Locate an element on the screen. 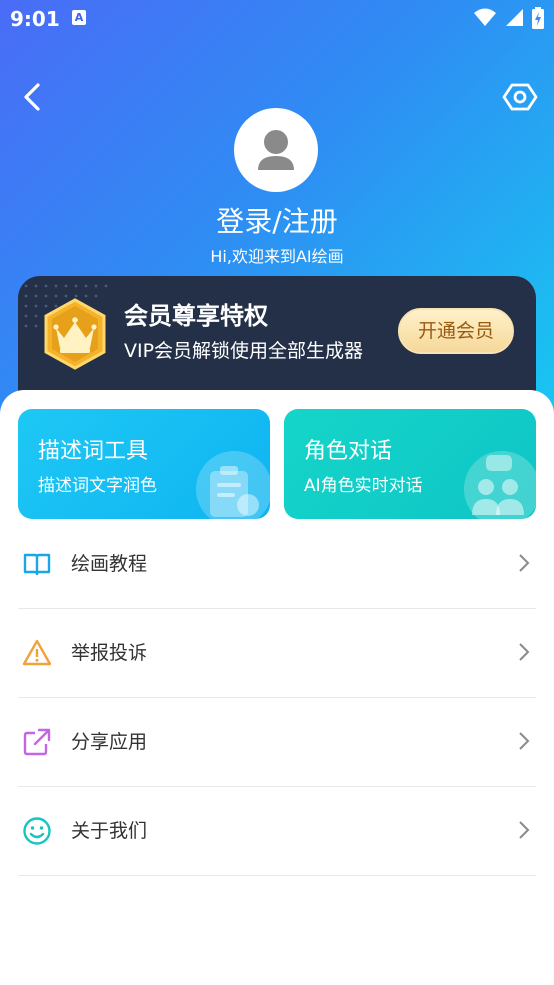 This screenshot has width=554, height=985. tool-subtitle: AI角色实时对话 is located at coordinates (363, 486).